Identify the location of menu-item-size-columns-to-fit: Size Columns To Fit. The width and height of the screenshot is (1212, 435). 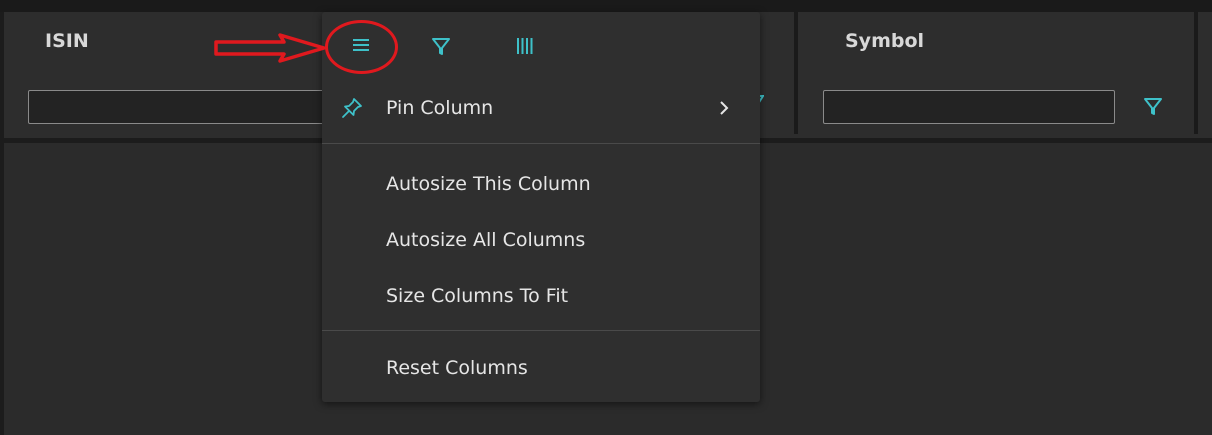
(541, 296).